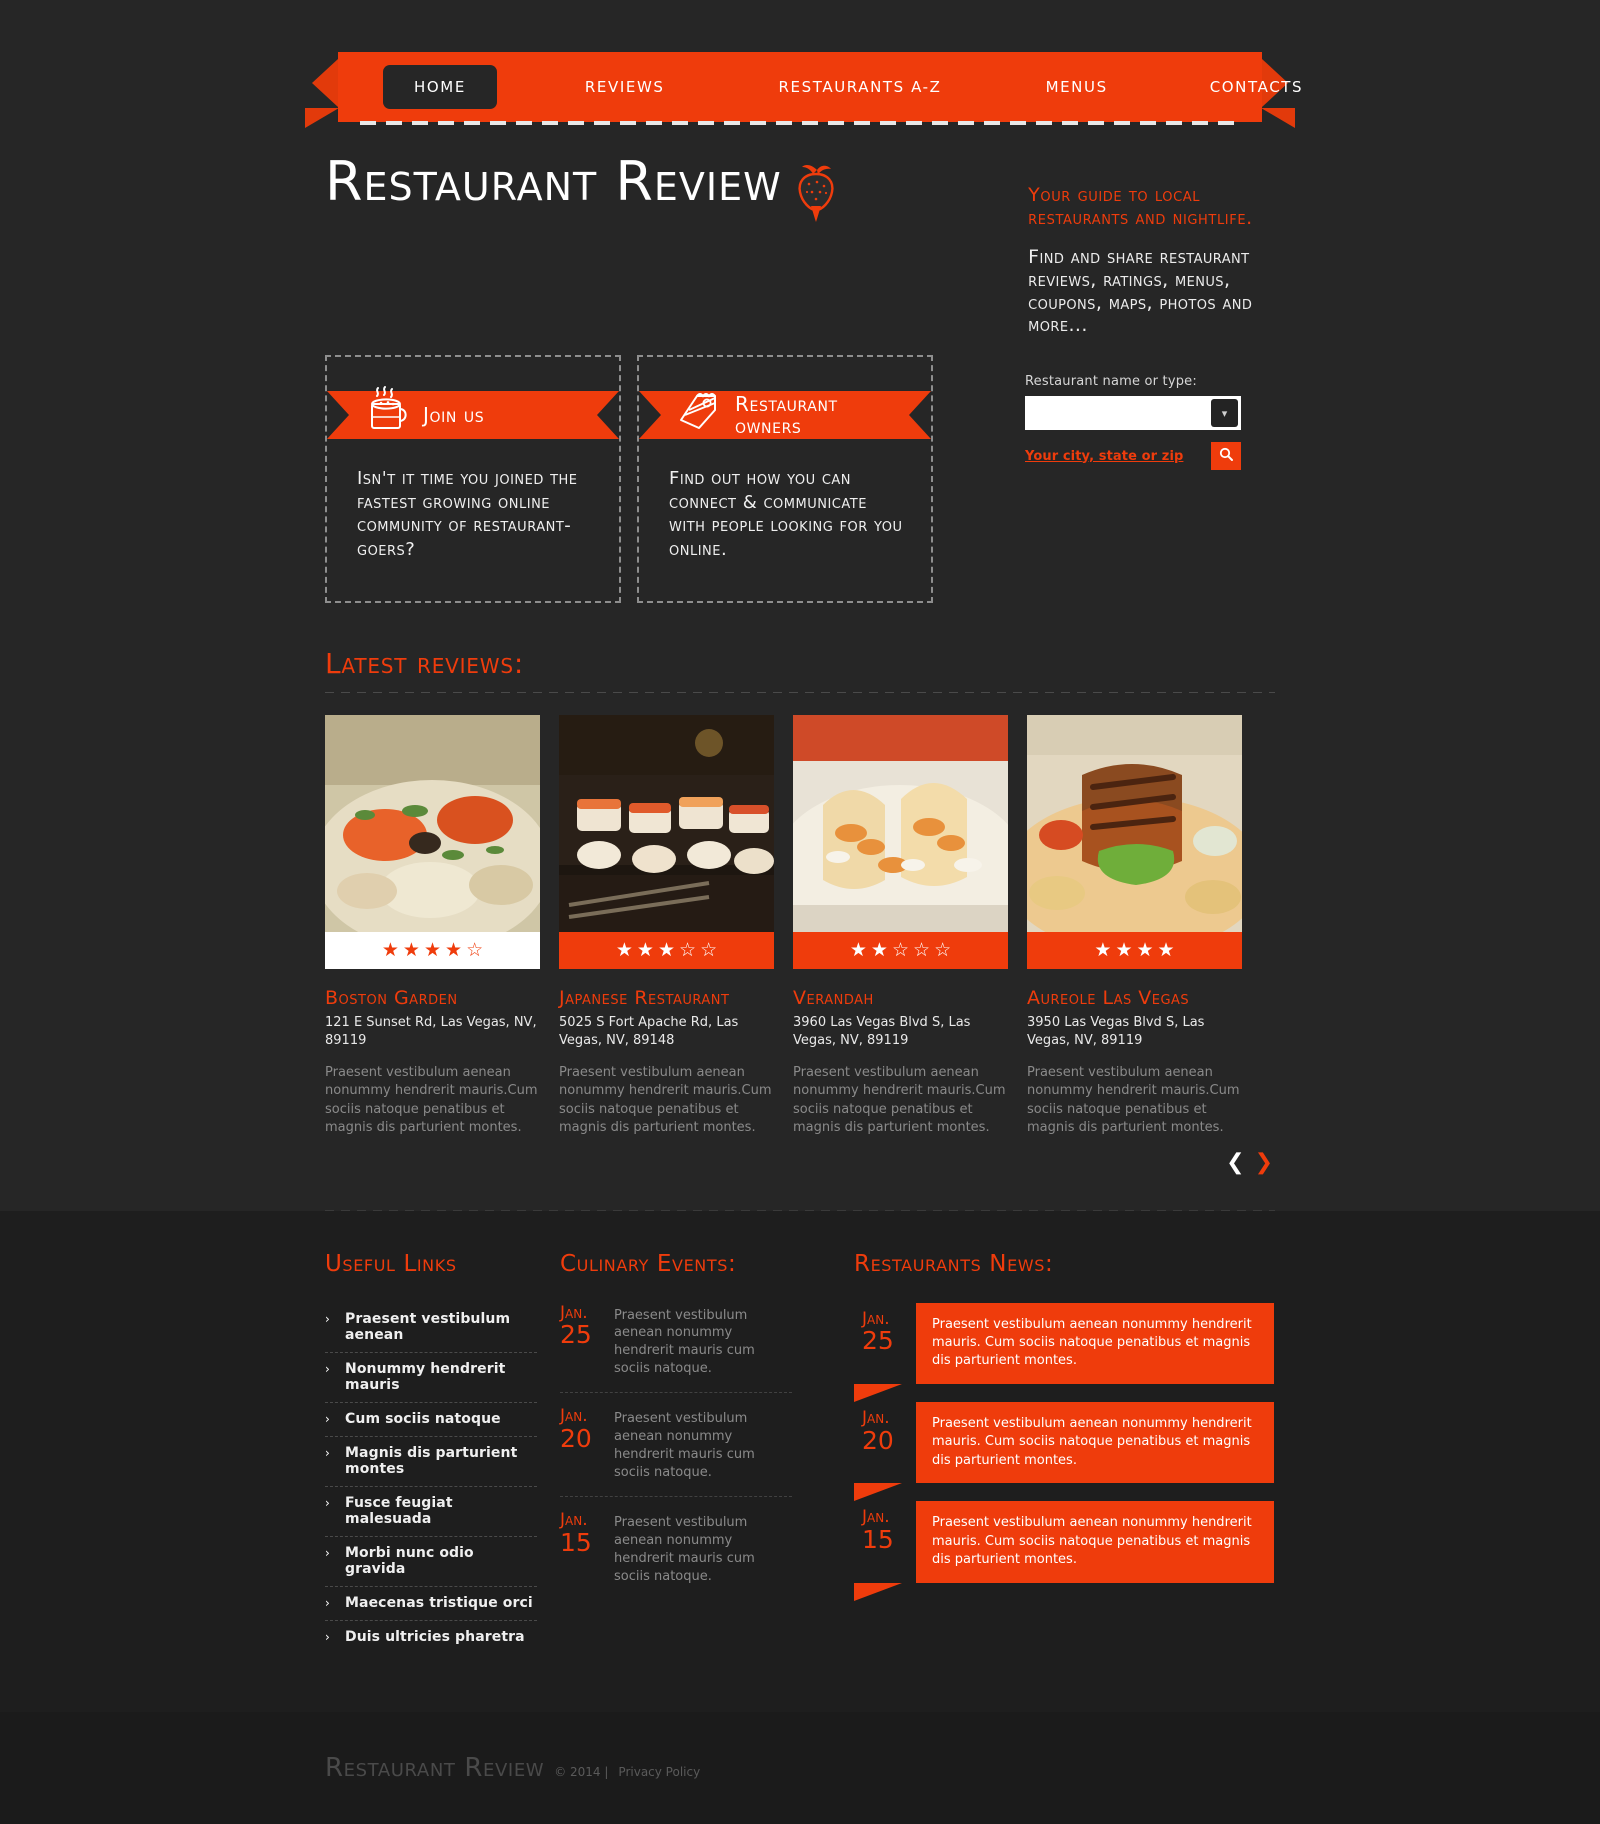  I want to click on review-card-title: Aureole Las Vegas, so click(1134, 998).